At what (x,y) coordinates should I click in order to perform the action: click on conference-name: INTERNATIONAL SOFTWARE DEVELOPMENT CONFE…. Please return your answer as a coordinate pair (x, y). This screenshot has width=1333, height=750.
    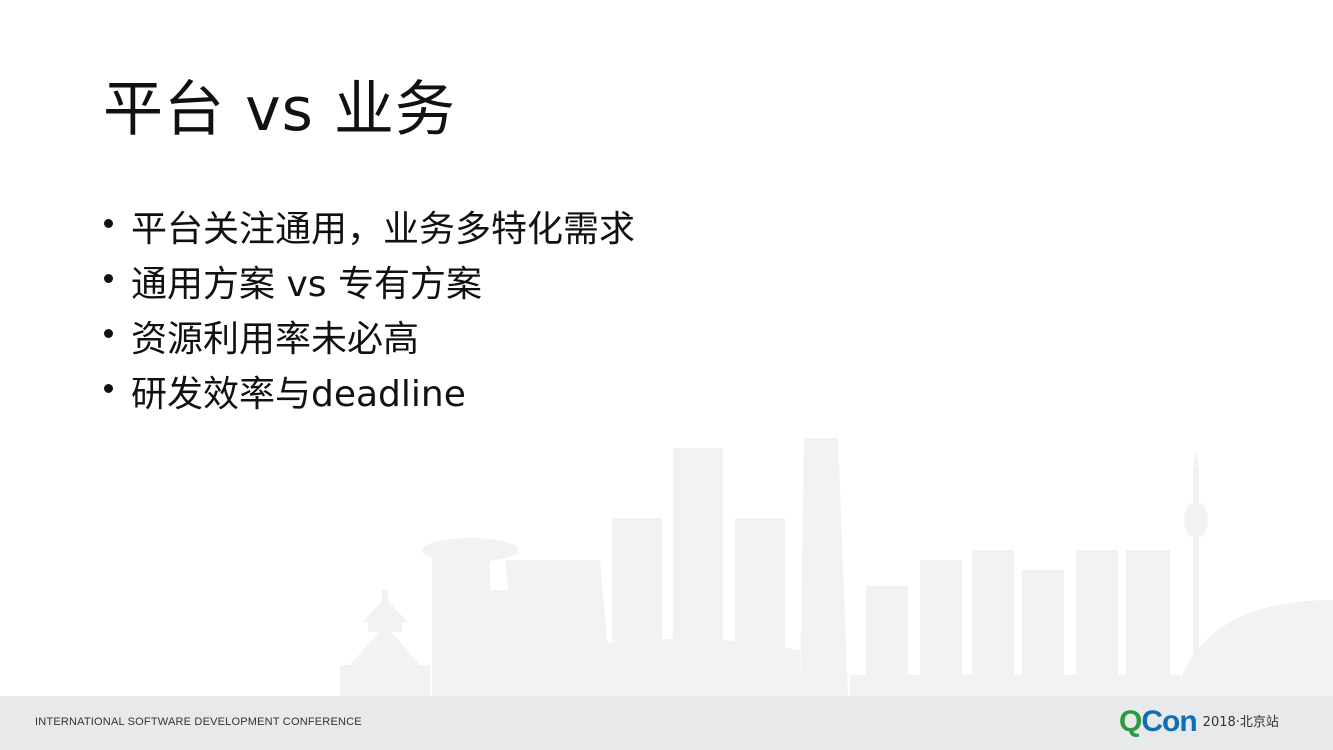
    Looking at the image, I should click on (198, 722).